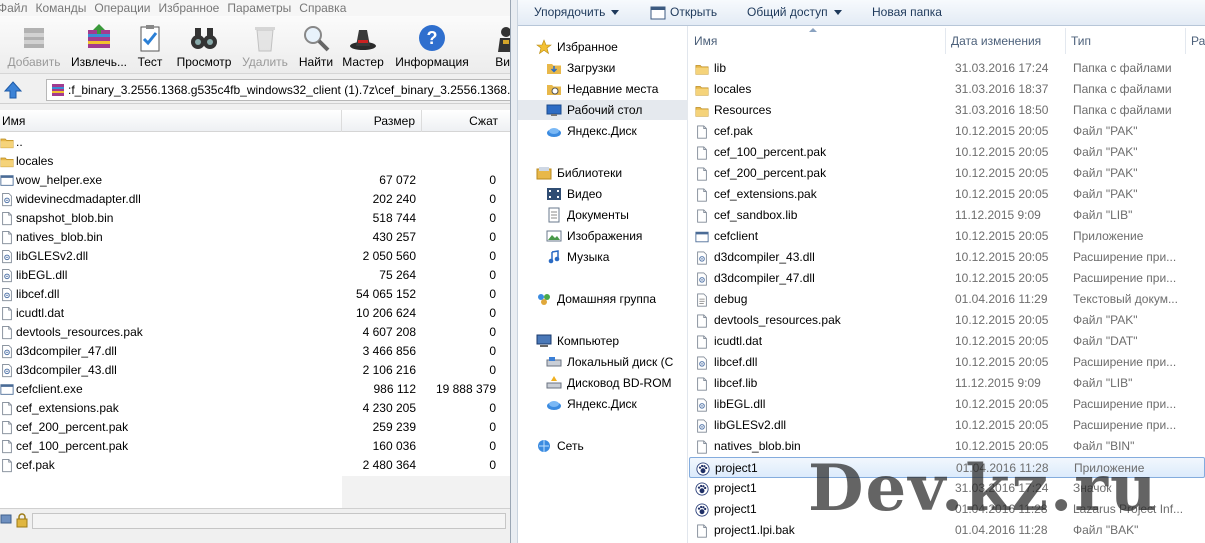  I want to click on table-row: libcef.dll 54 065 152 0, so click(255, 294).